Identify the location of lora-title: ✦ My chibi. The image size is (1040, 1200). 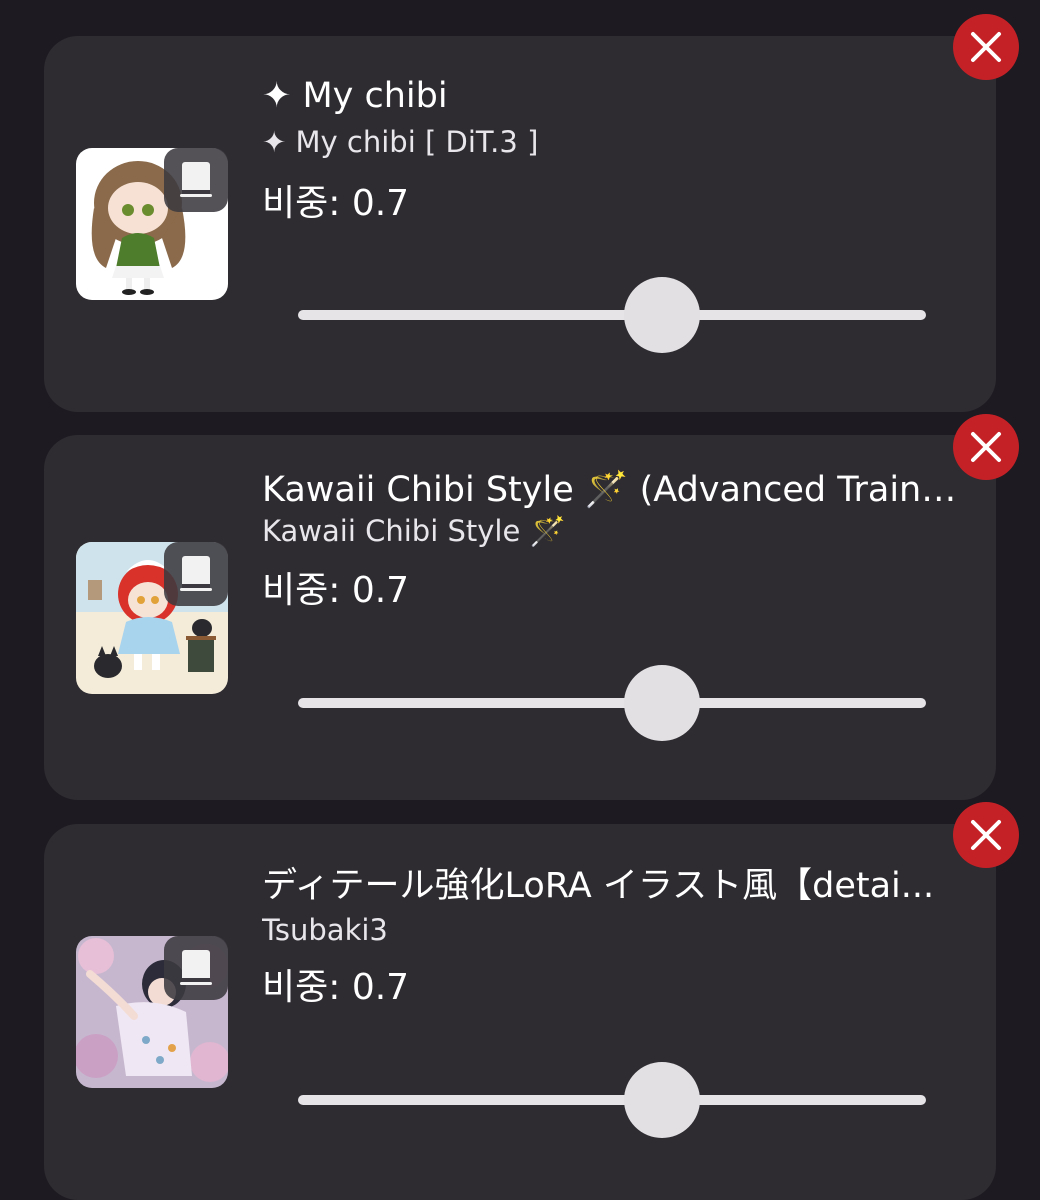
(355, 96).